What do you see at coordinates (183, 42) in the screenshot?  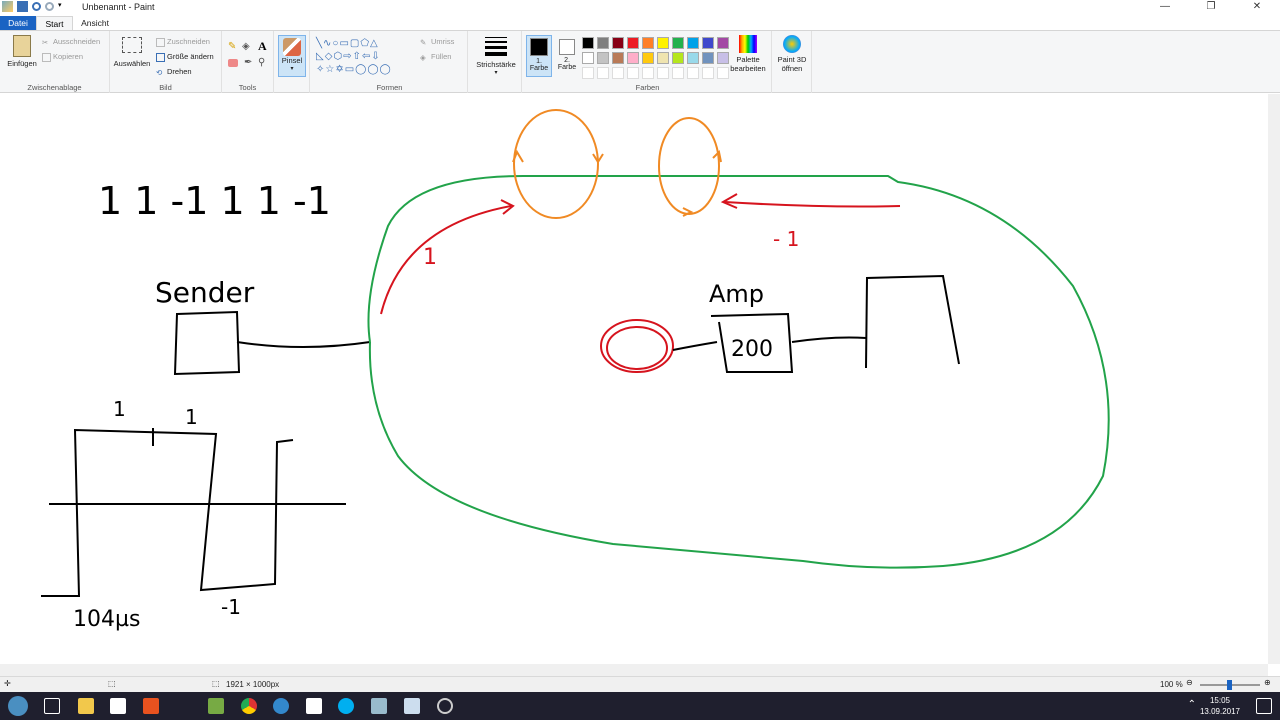 I see `crop-button: Zuschneiden` at bounding box center [183, 42].